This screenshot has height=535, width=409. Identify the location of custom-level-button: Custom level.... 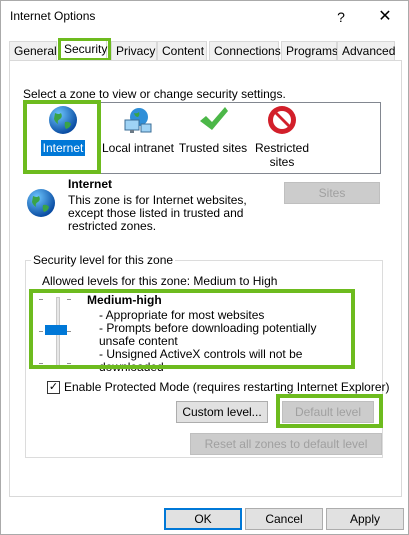
(222, 412).